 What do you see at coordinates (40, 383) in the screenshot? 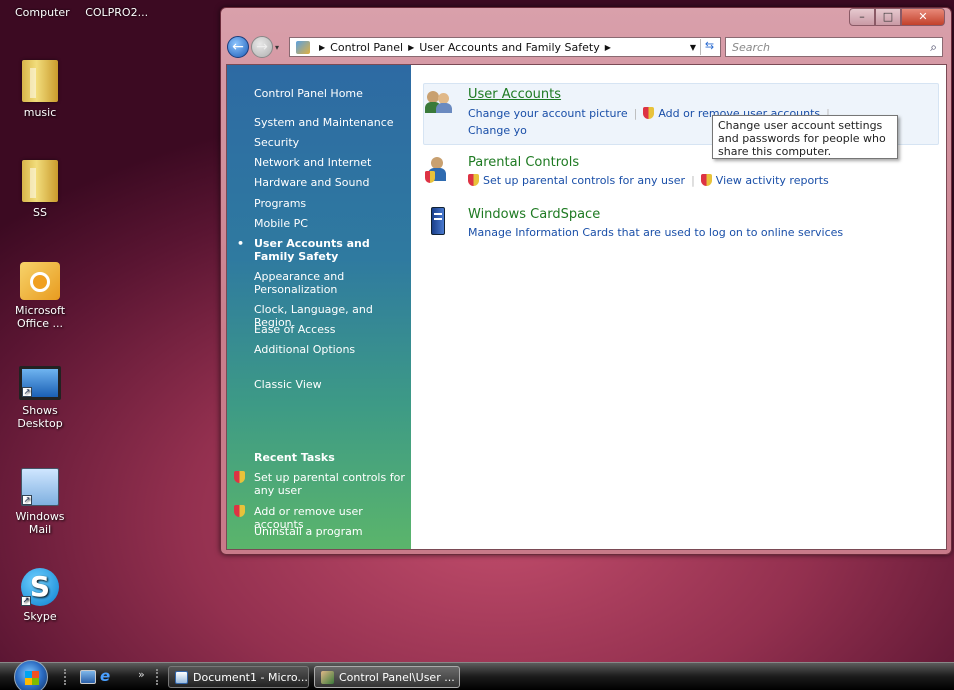
I see `monitor-icon: ↗` at bounding box center [40, 383].